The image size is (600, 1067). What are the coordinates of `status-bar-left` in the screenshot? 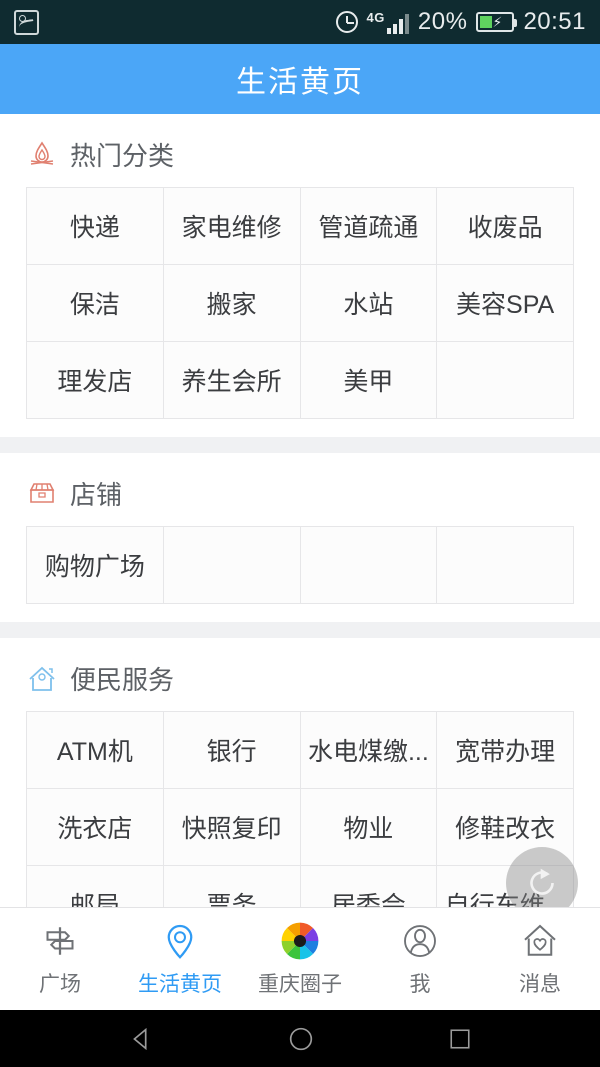 It's located at (26, 22).